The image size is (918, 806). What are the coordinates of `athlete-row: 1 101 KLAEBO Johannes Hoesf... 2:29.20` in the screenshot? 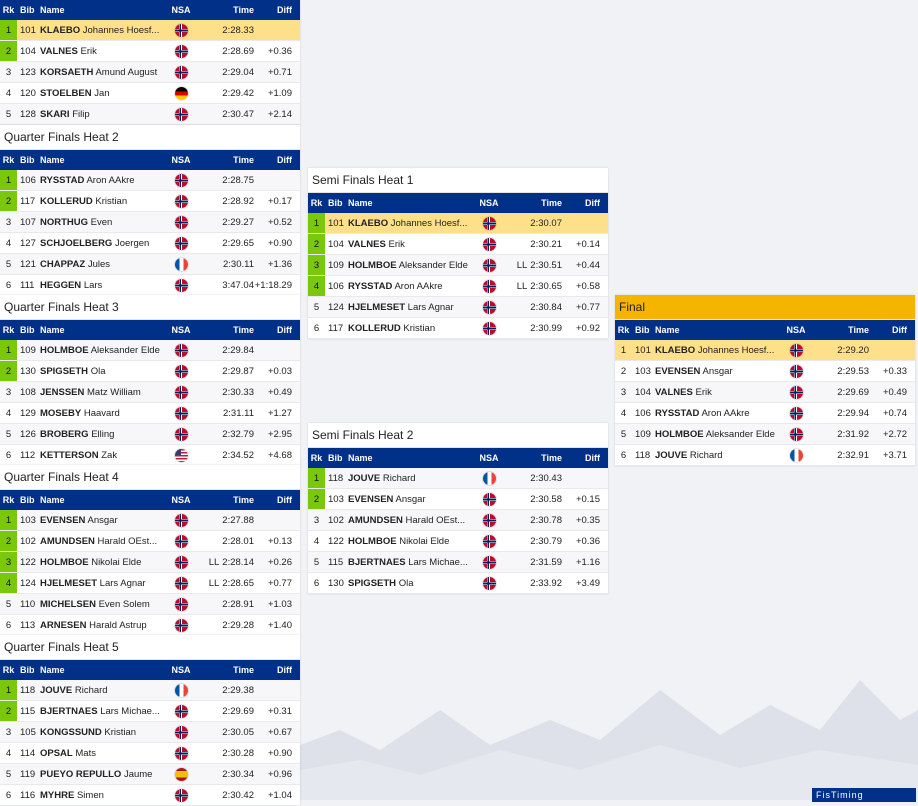 It's located at (765, 350).